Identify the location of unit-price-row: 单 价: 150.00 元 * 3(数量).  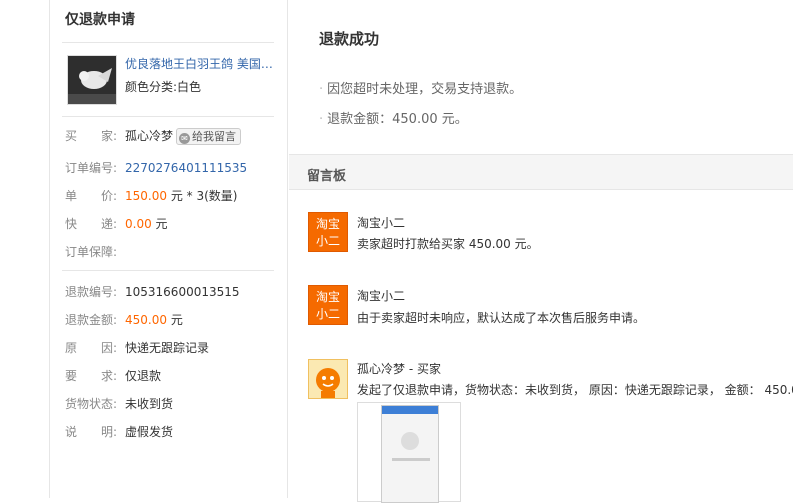
(151, 196).